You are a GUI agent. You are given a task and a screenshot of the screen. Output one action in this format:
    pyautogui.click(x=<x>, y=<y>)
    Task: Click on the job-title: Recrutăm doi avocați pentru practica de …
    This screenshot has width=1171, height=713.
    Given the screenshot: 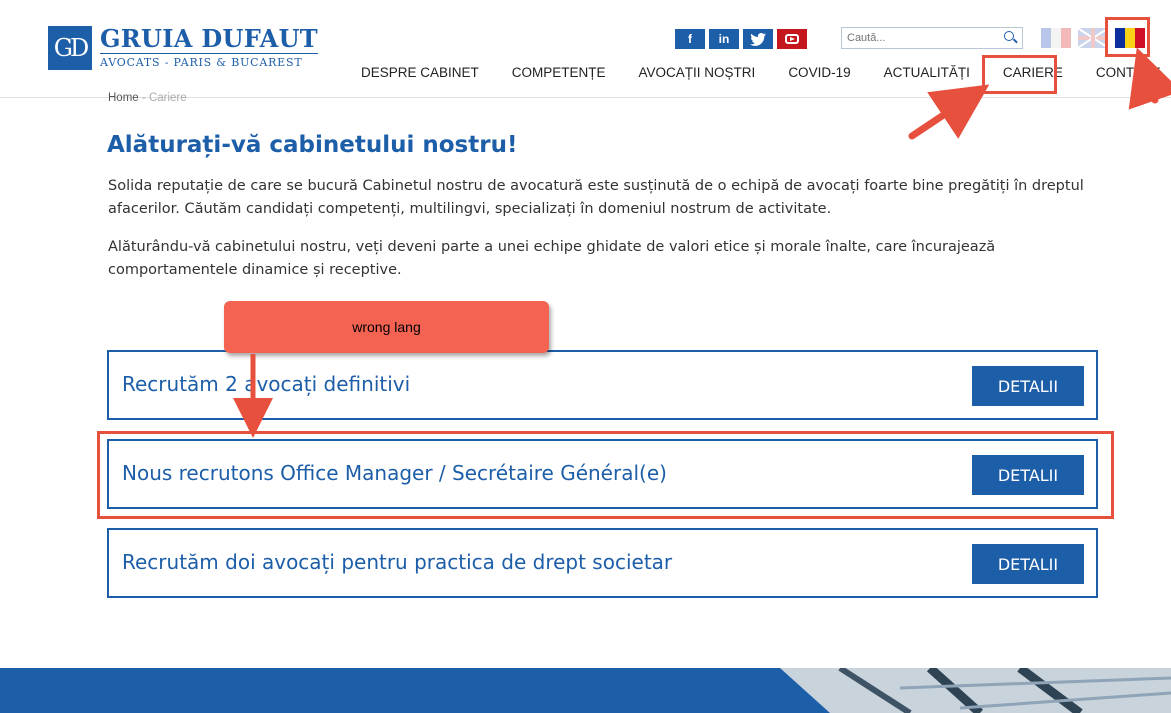 What is the action you would take?
    pyautogui.click(x=397, y=562)
    